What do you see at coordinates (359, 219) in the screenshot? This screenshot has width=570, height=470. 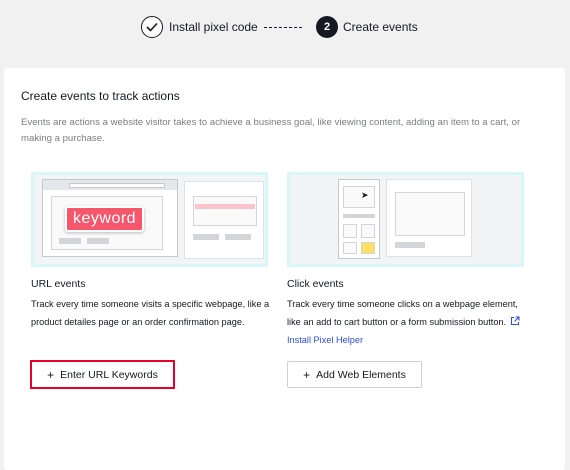 I see `illus-phone-window: ➤` at bounding box center [359, 219].